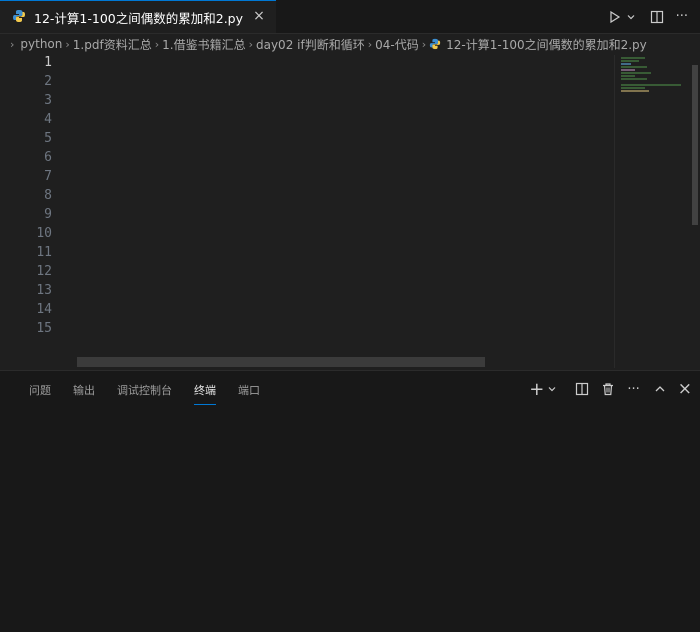 This screenshot has height=632, width=700. What do you see at coordinates (40, 389) in the screenshot?
I see `tab-problems: 问题` at bounding box center [40, 389].